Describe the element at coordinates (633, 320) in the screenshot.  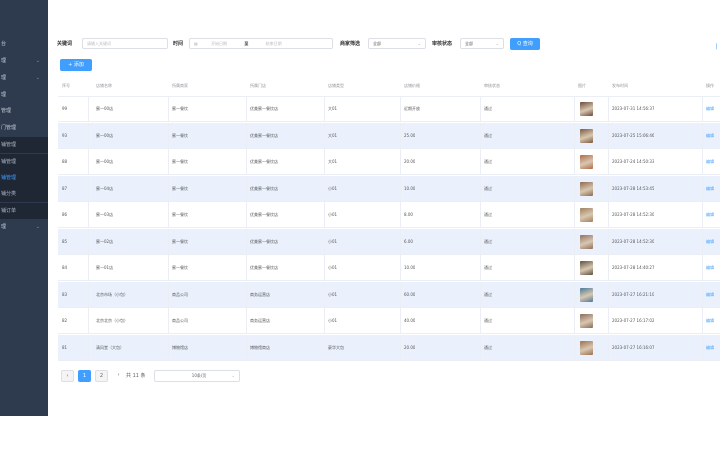
I see `cell-time: 2023-07-27 16:17:02` at that location.